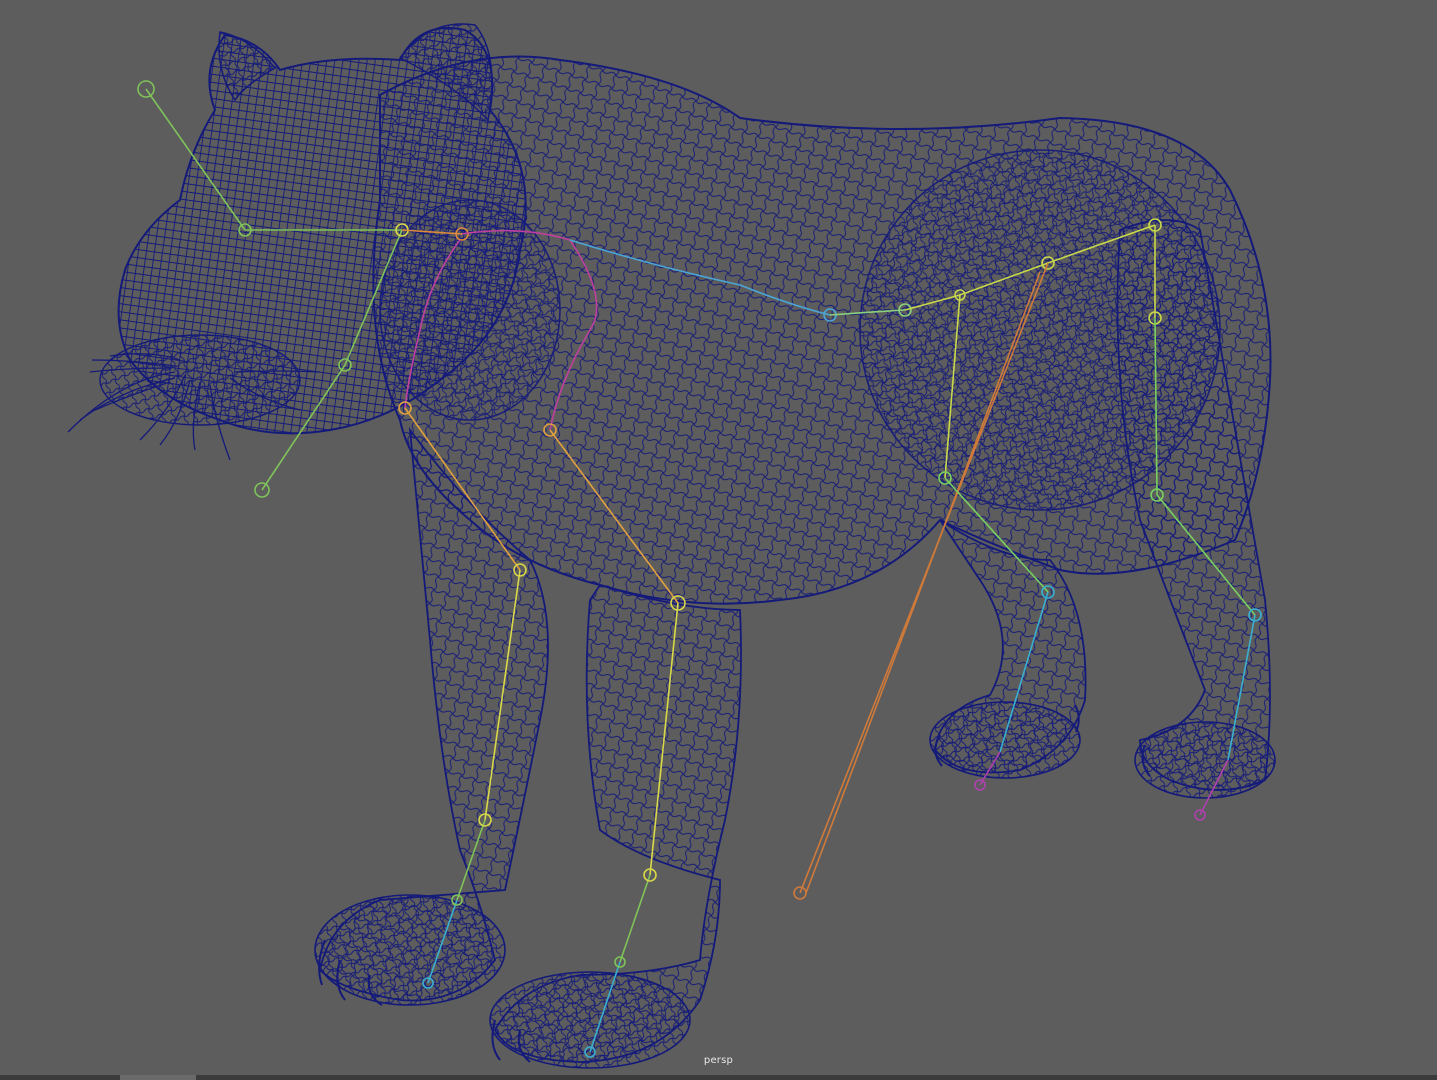 Image resolution: width=1437 pixels, height=1080 pixels. What do you see at coordinates (158, 1077) in the screenshot?
I see `time-slider-segment` at bounding box center [158, 1077].